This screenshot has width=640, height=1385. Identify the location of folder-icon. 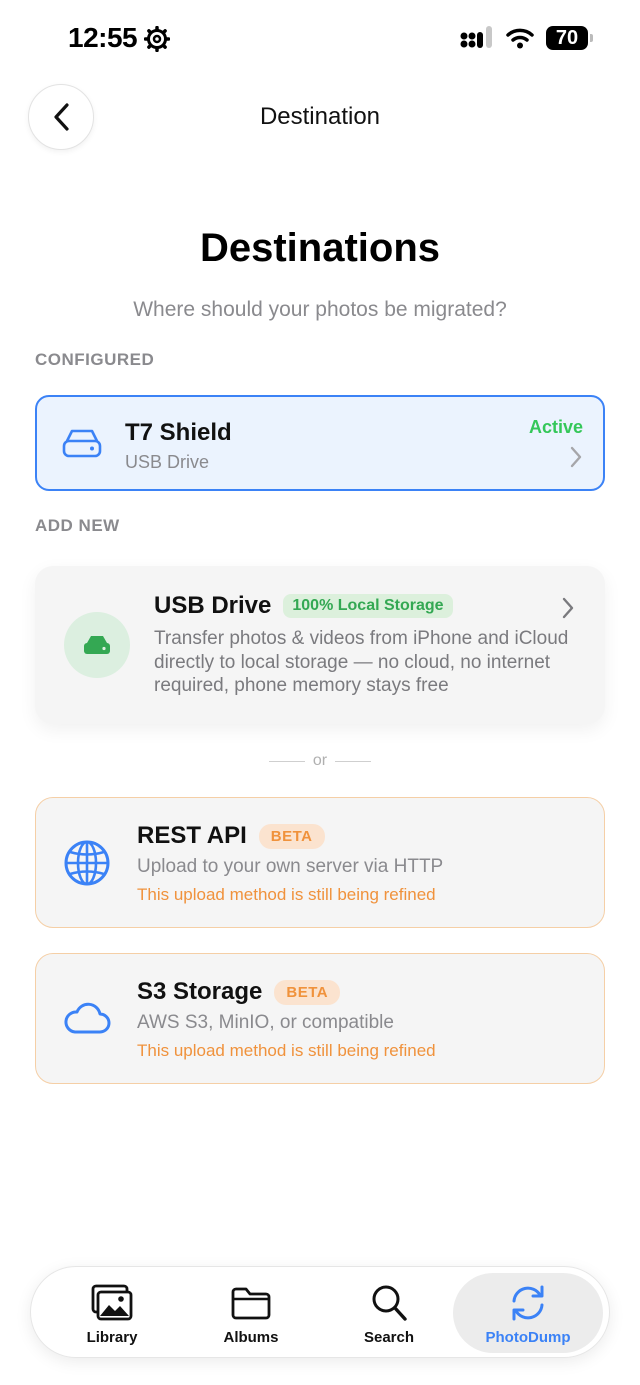
(251, 1303).